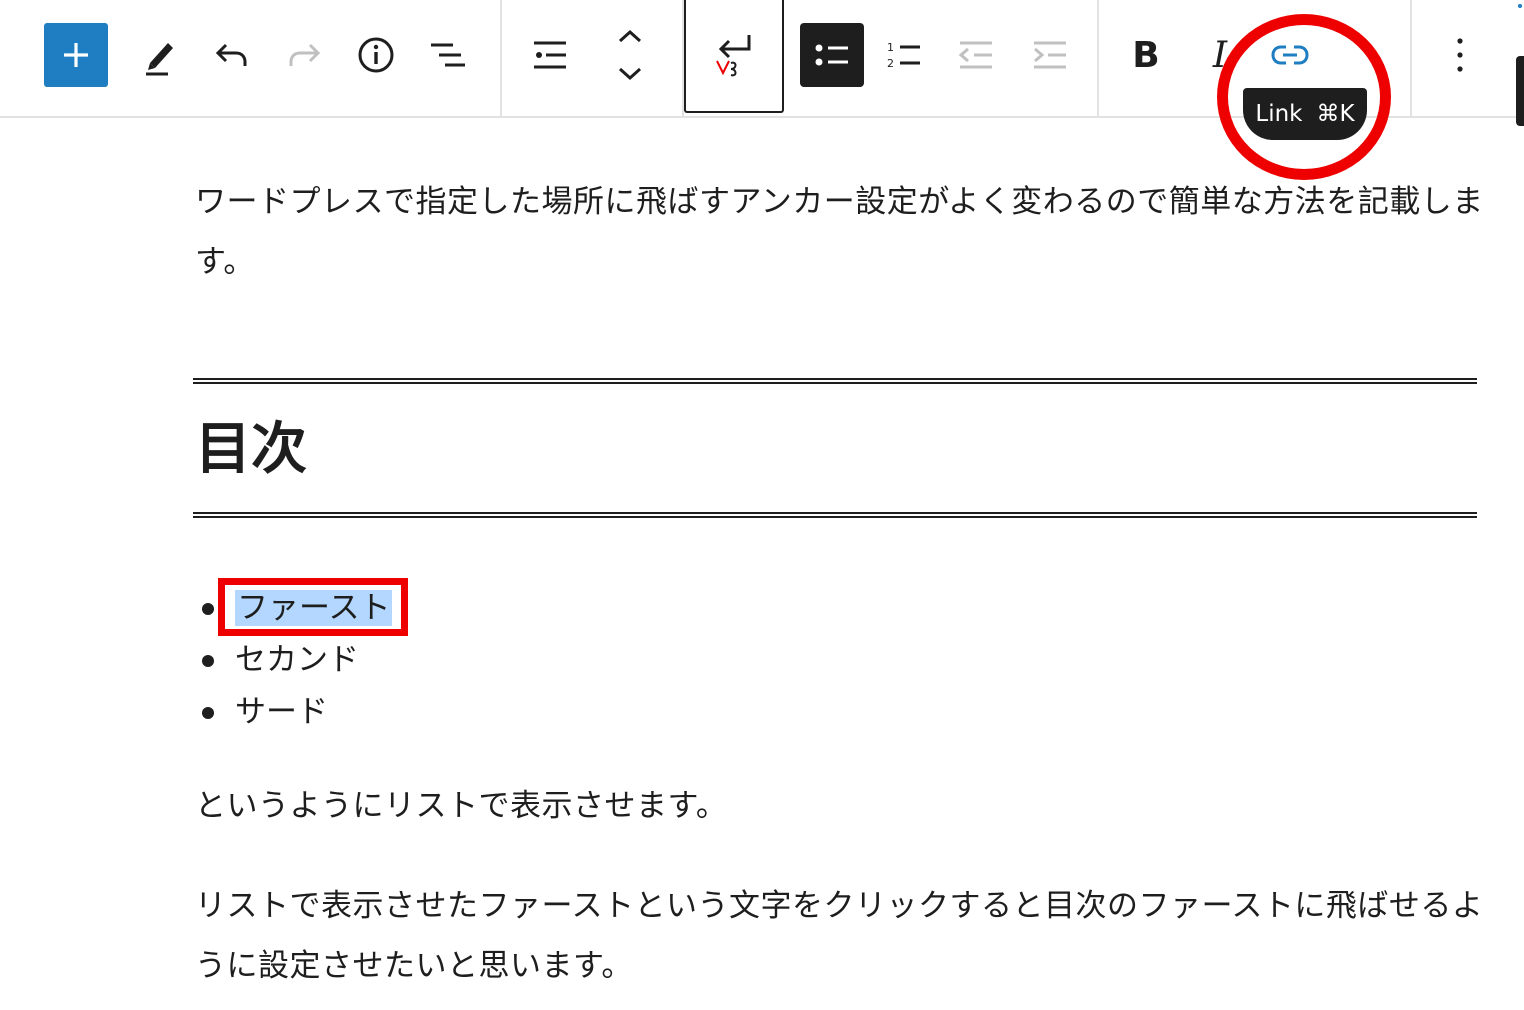  I want to click on bold-button: B, so click(1146, 55).